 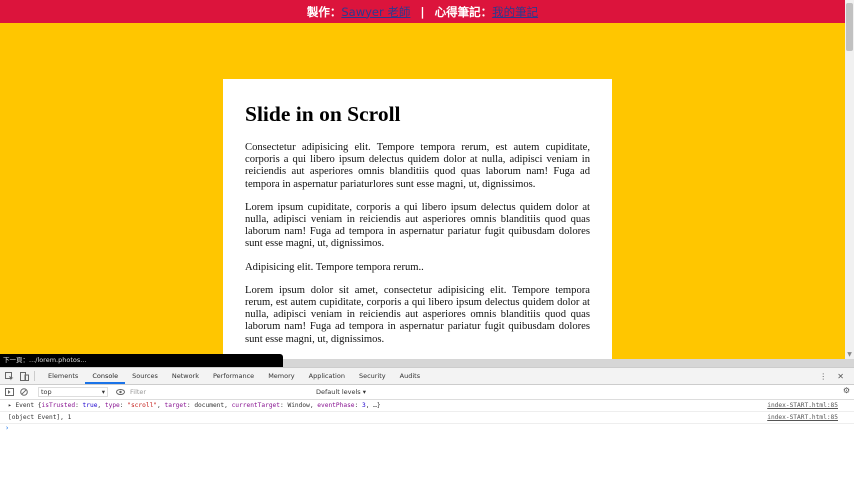 What do you see at coordinates (24, 392) in the screenshot?
I see `clear-console-icon` at bounding box center [24, 392].